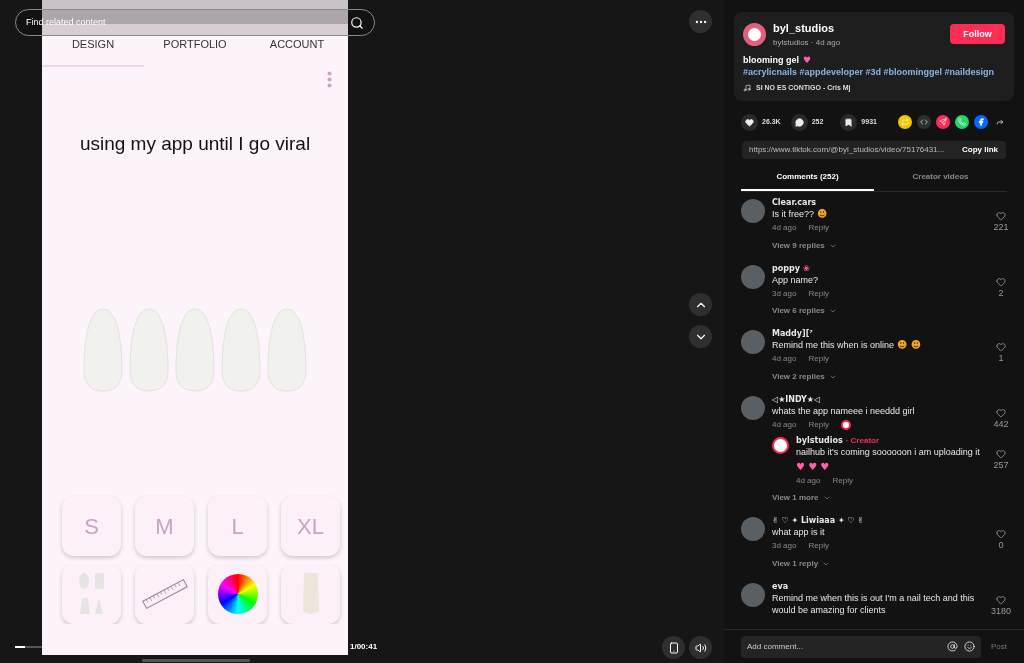 This screenshot has width=1024, height=663. I want to click on mention-icon, so click(952, 646).